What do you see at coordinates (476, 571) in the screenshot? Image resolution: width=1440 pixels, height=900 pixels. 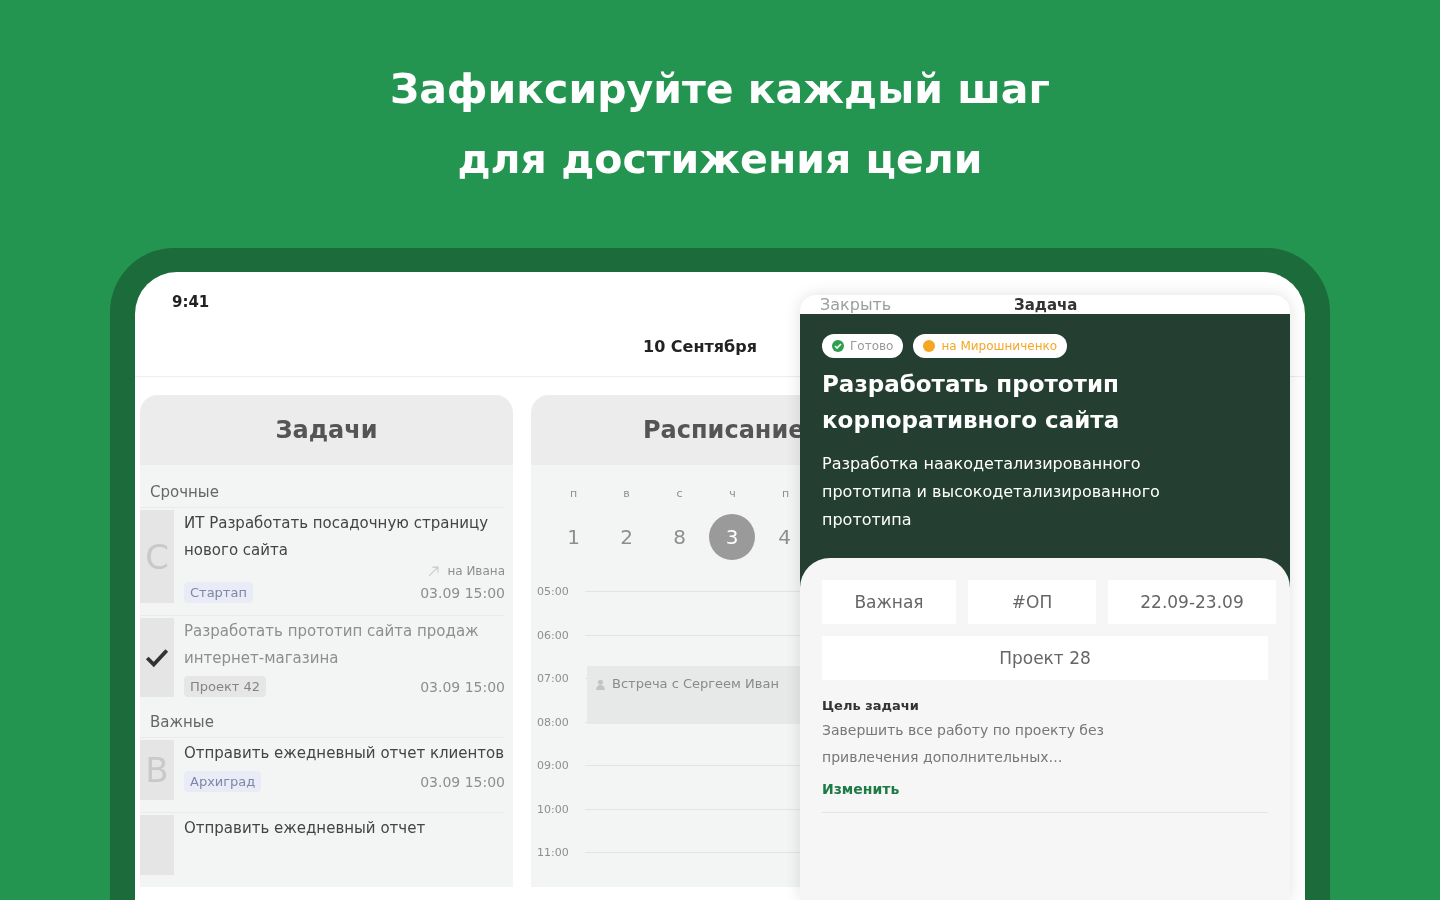 I see `task-assignee: на Ивана` at bounding box center [476, 571].